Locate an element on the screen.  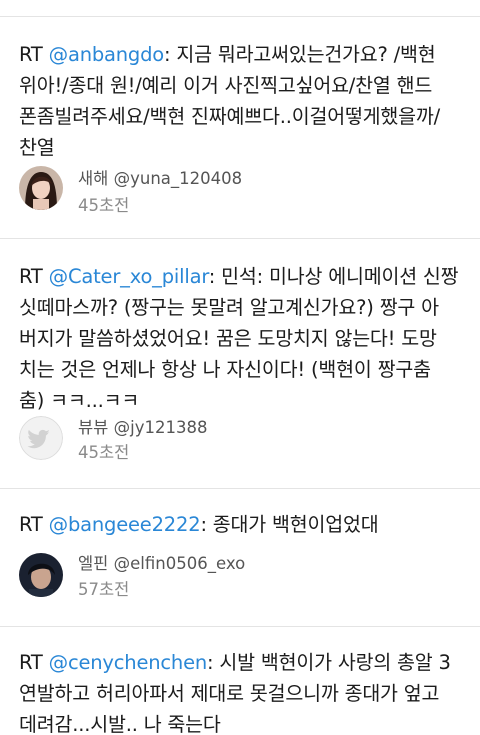
mention-link: @anbangdo is located at coordinates (107, 54).